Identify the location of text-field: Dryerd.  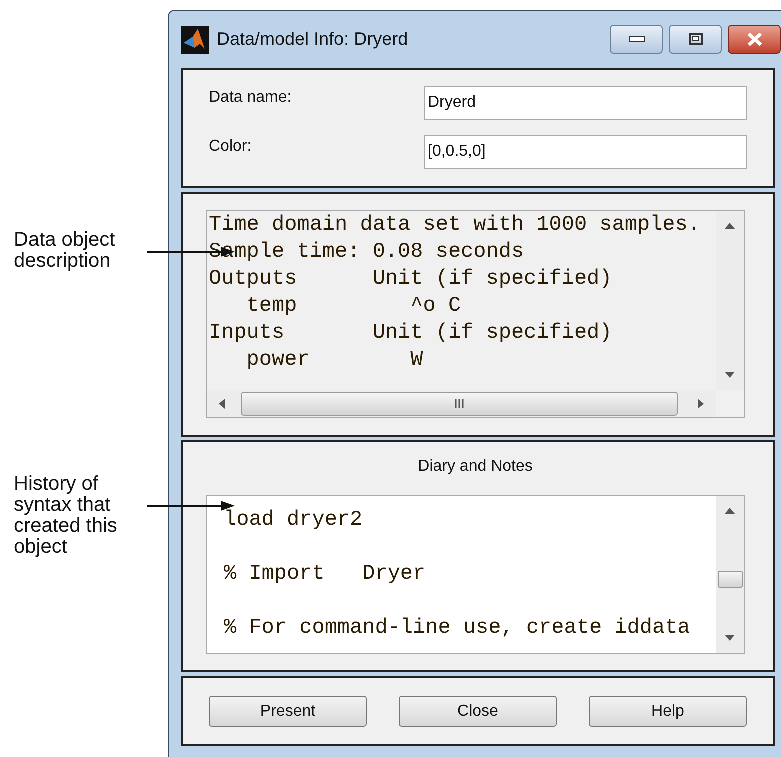
(585, 103).